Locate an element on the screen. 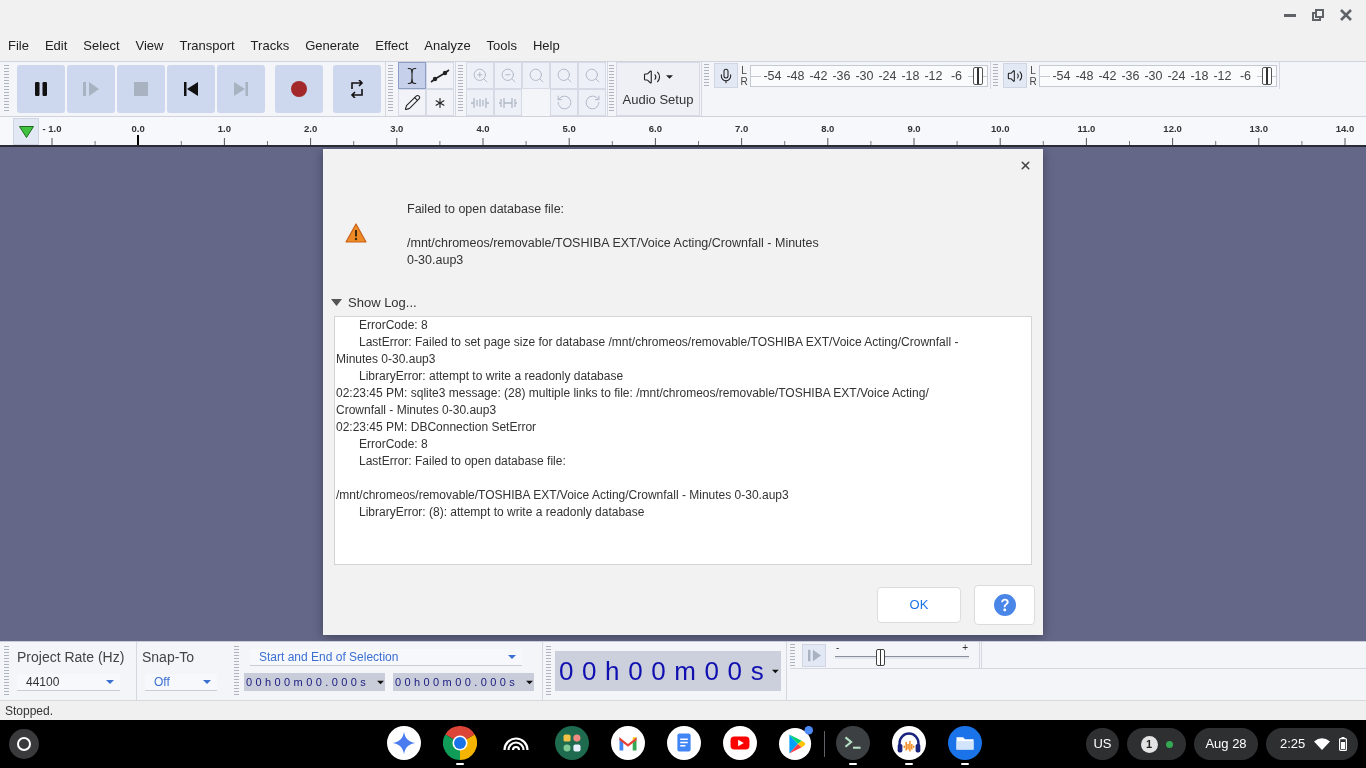 The width and height of the screenshot is (1366, 768). pause-button is located at coordinates (41, 89).